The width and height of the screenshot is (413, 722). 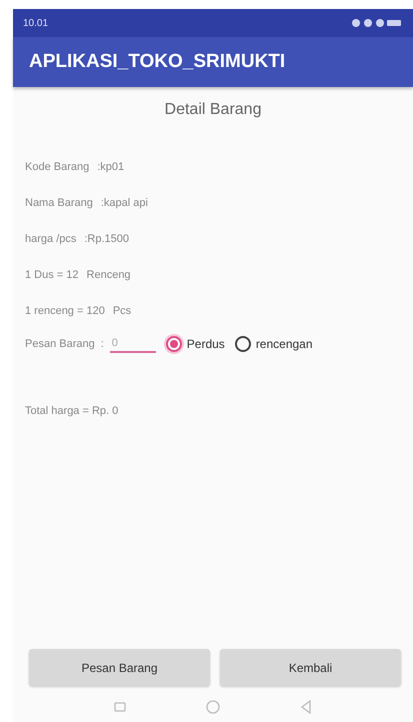 I want to click on radio-option: rencengan, so click(x=273, y=344).